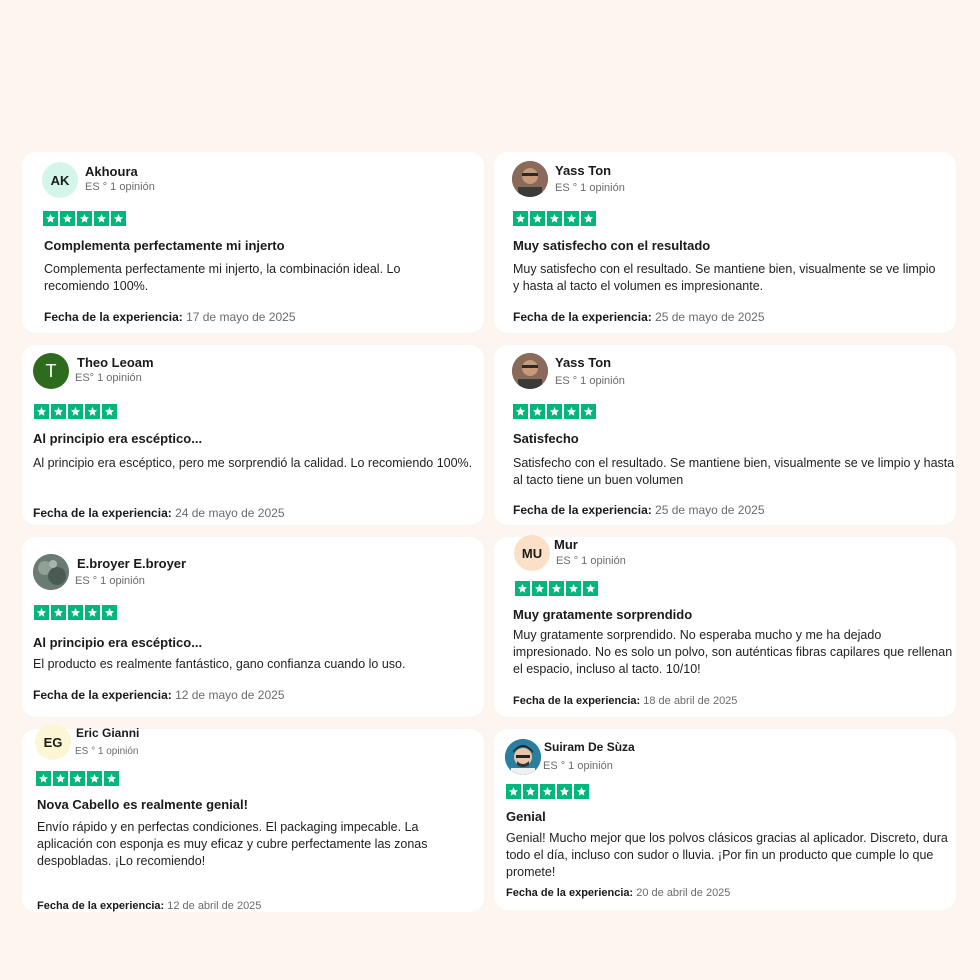  Describe the element at coordinates (131, 563) in the screenshot. I see `reviewer-name: E.broyer E.broyer` at that location.